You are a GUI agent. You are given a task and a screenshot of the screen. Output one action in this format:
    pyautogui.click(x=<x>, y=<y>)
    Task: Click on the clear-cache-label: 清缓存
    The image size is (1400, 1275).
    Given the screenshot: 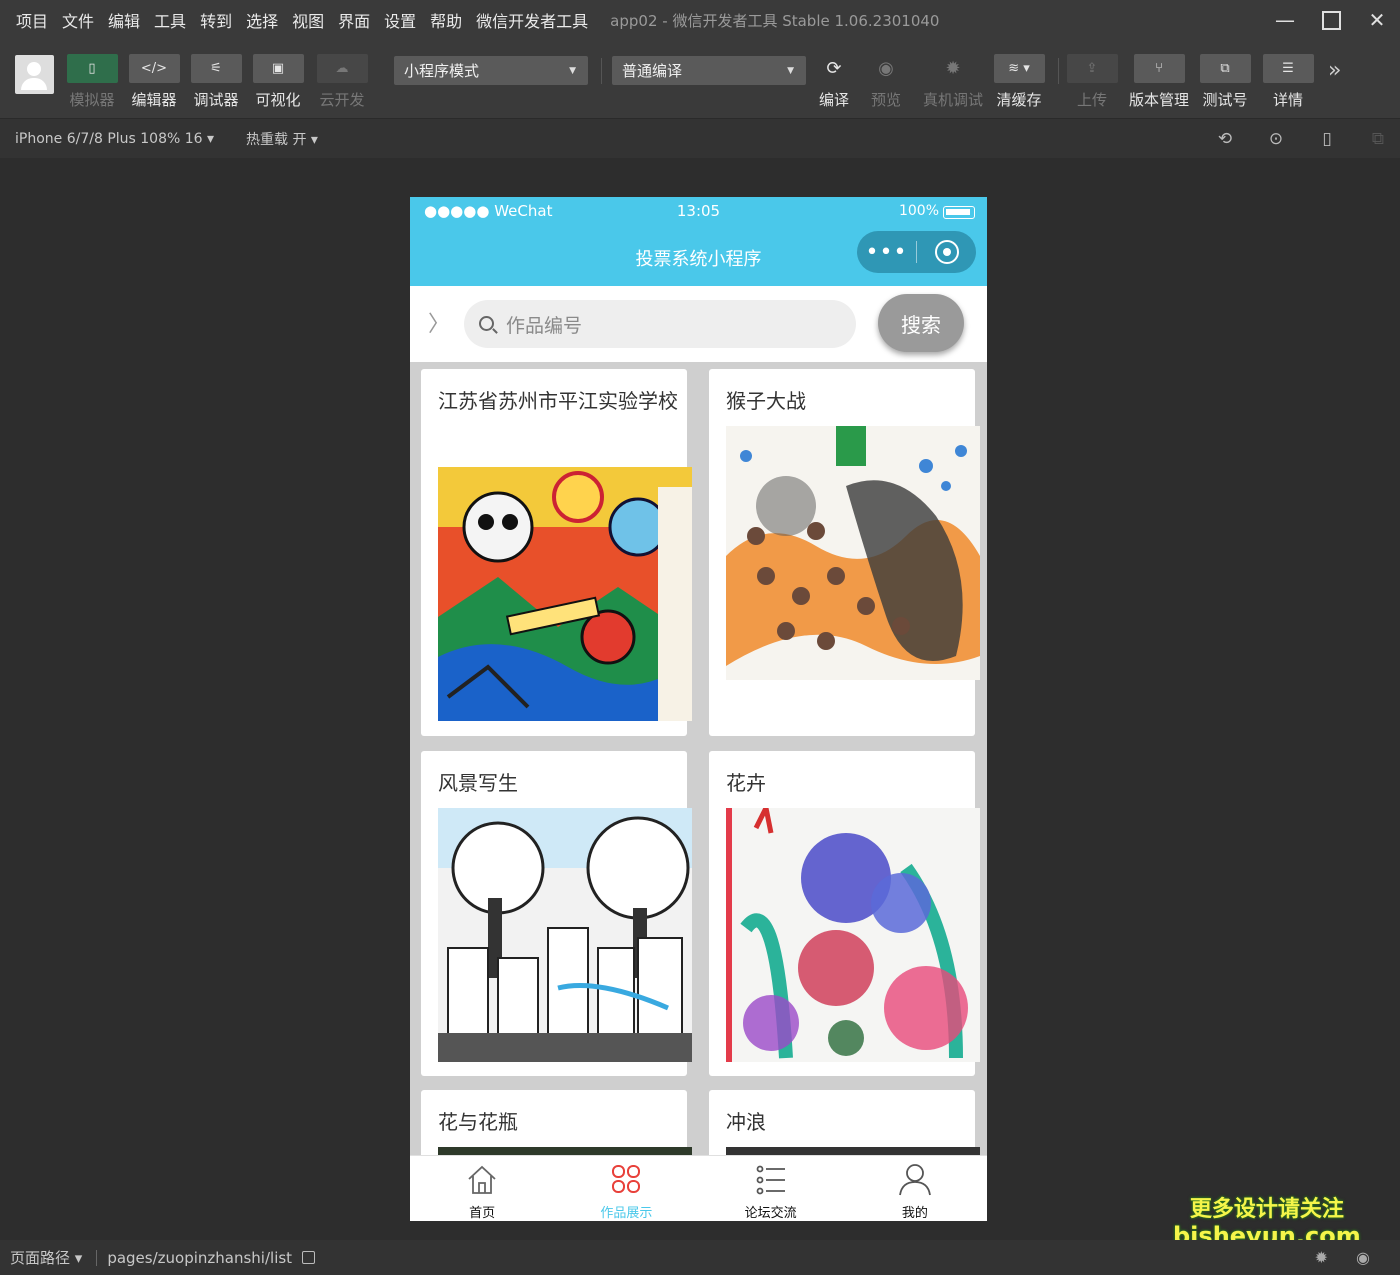 What is the action you would take?
    pyautogui.click(x=1019, y=100)
    